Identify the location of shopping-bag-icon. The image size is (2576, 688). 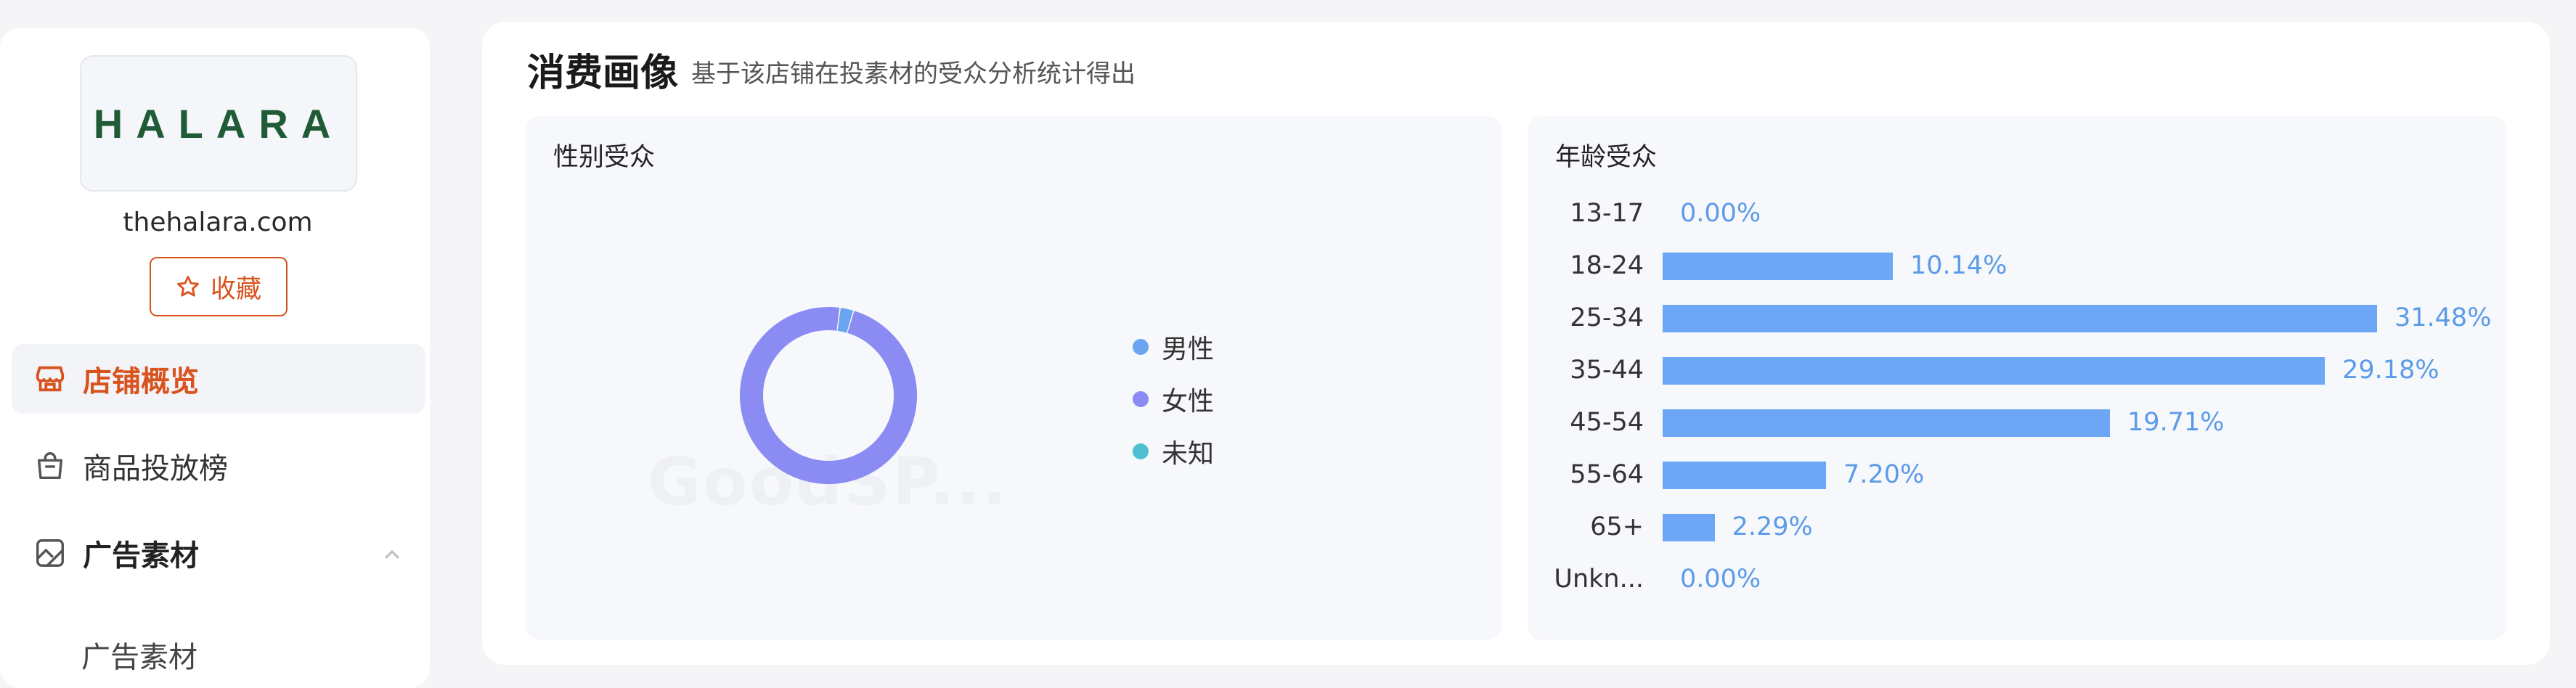
(50, 466).